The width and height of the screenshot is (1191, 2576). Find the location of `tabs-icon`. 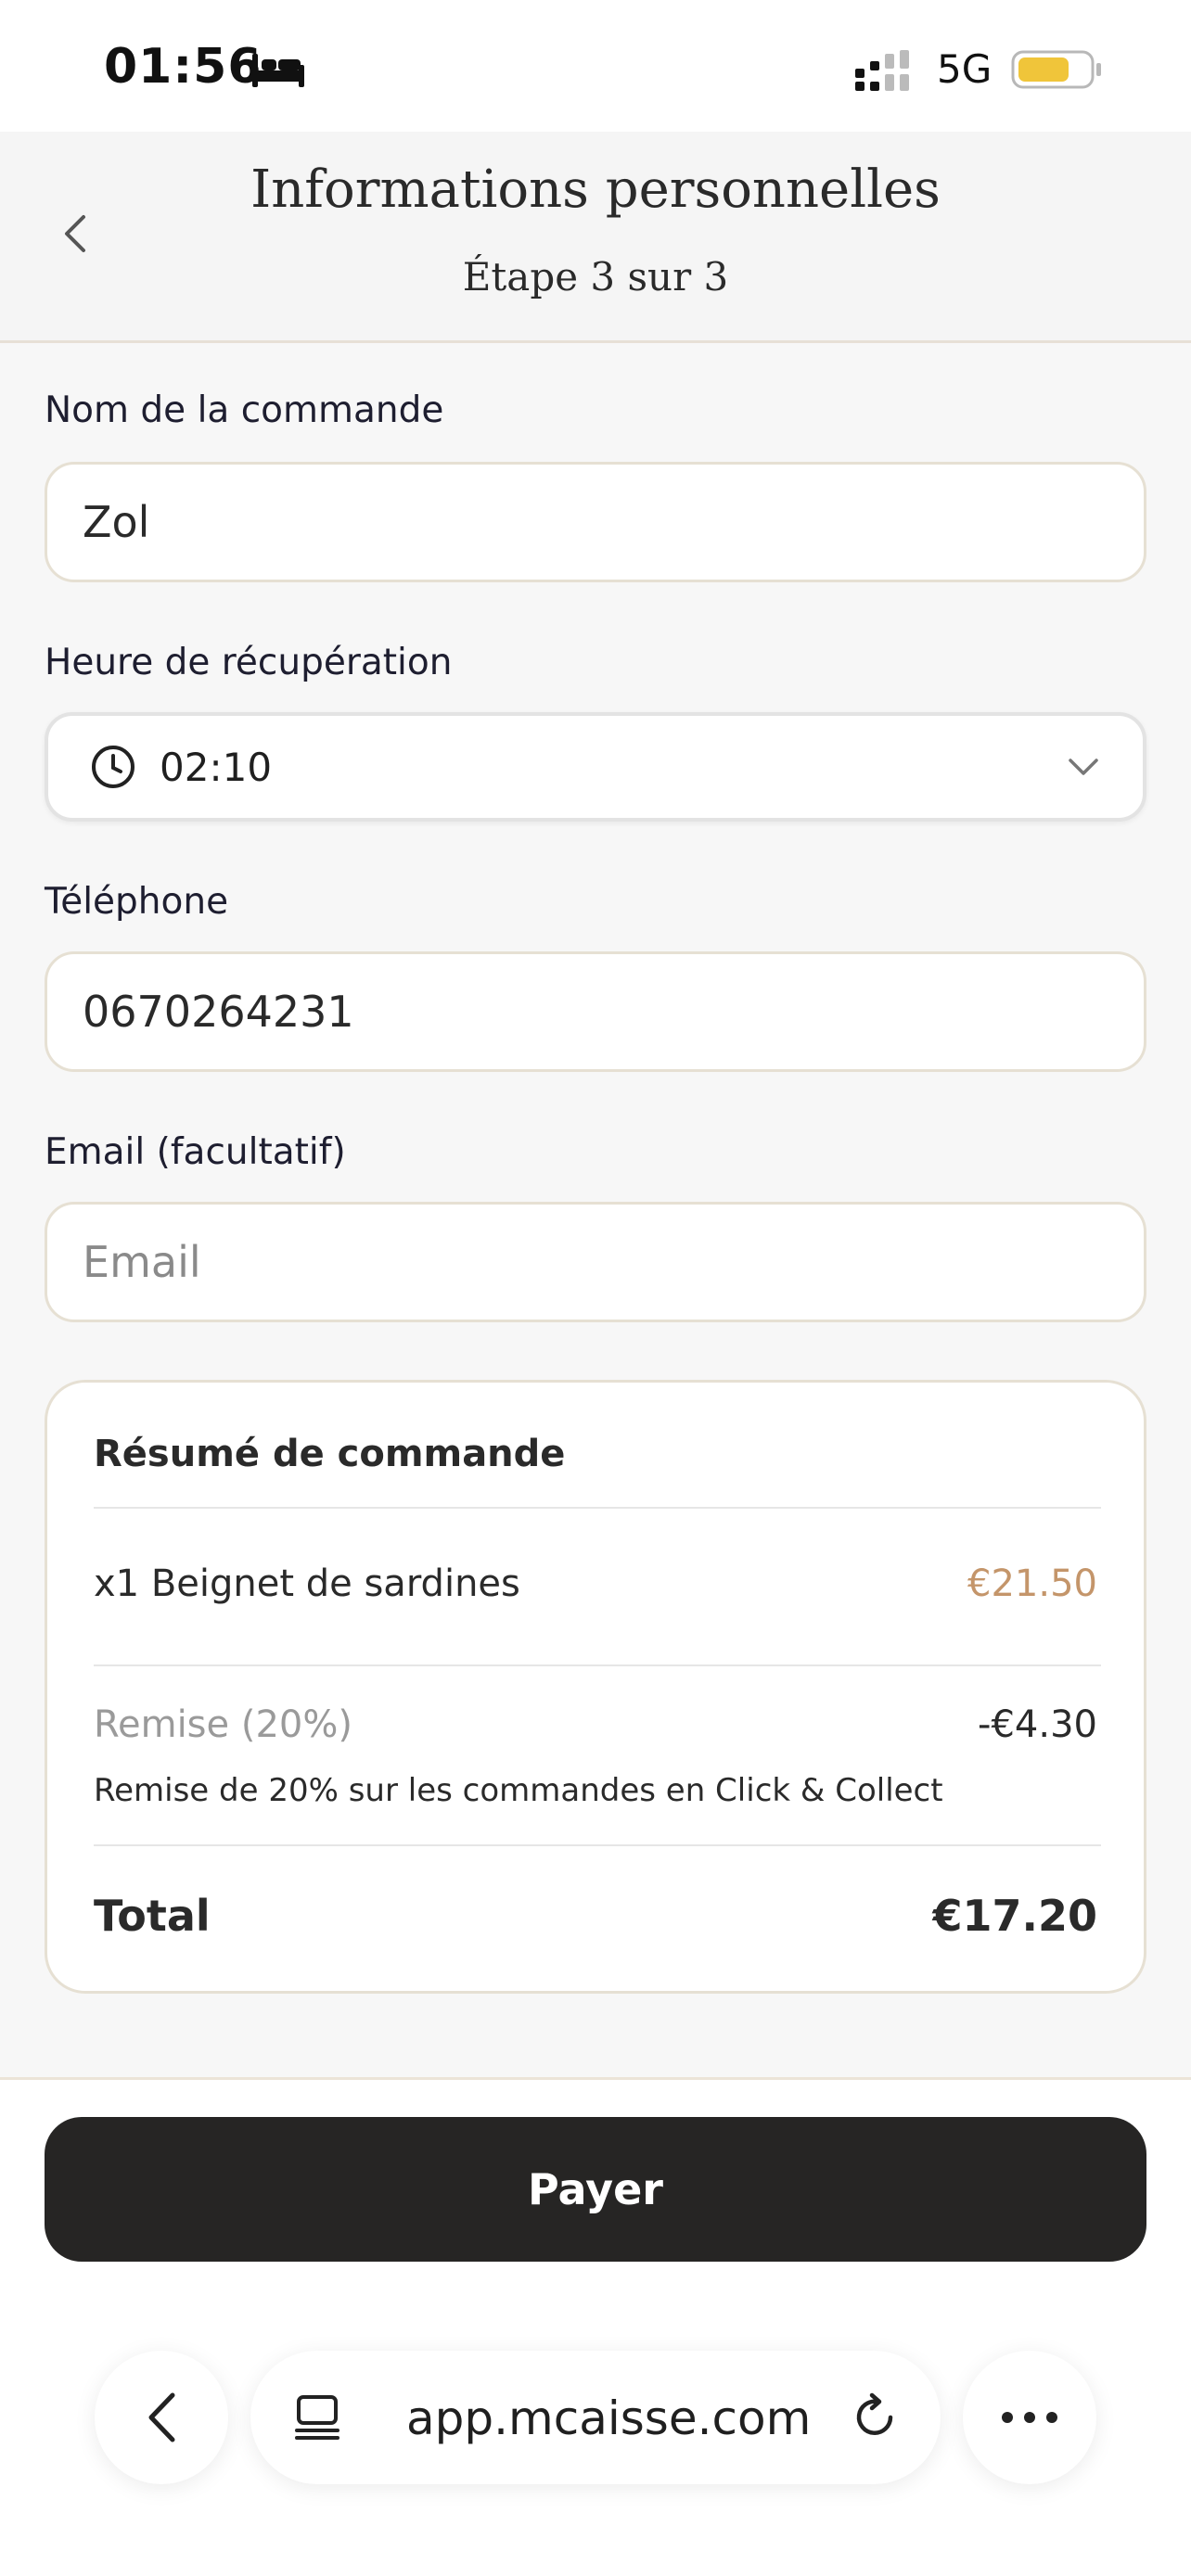

tabs-icon is located at coordinates (317, 2418).